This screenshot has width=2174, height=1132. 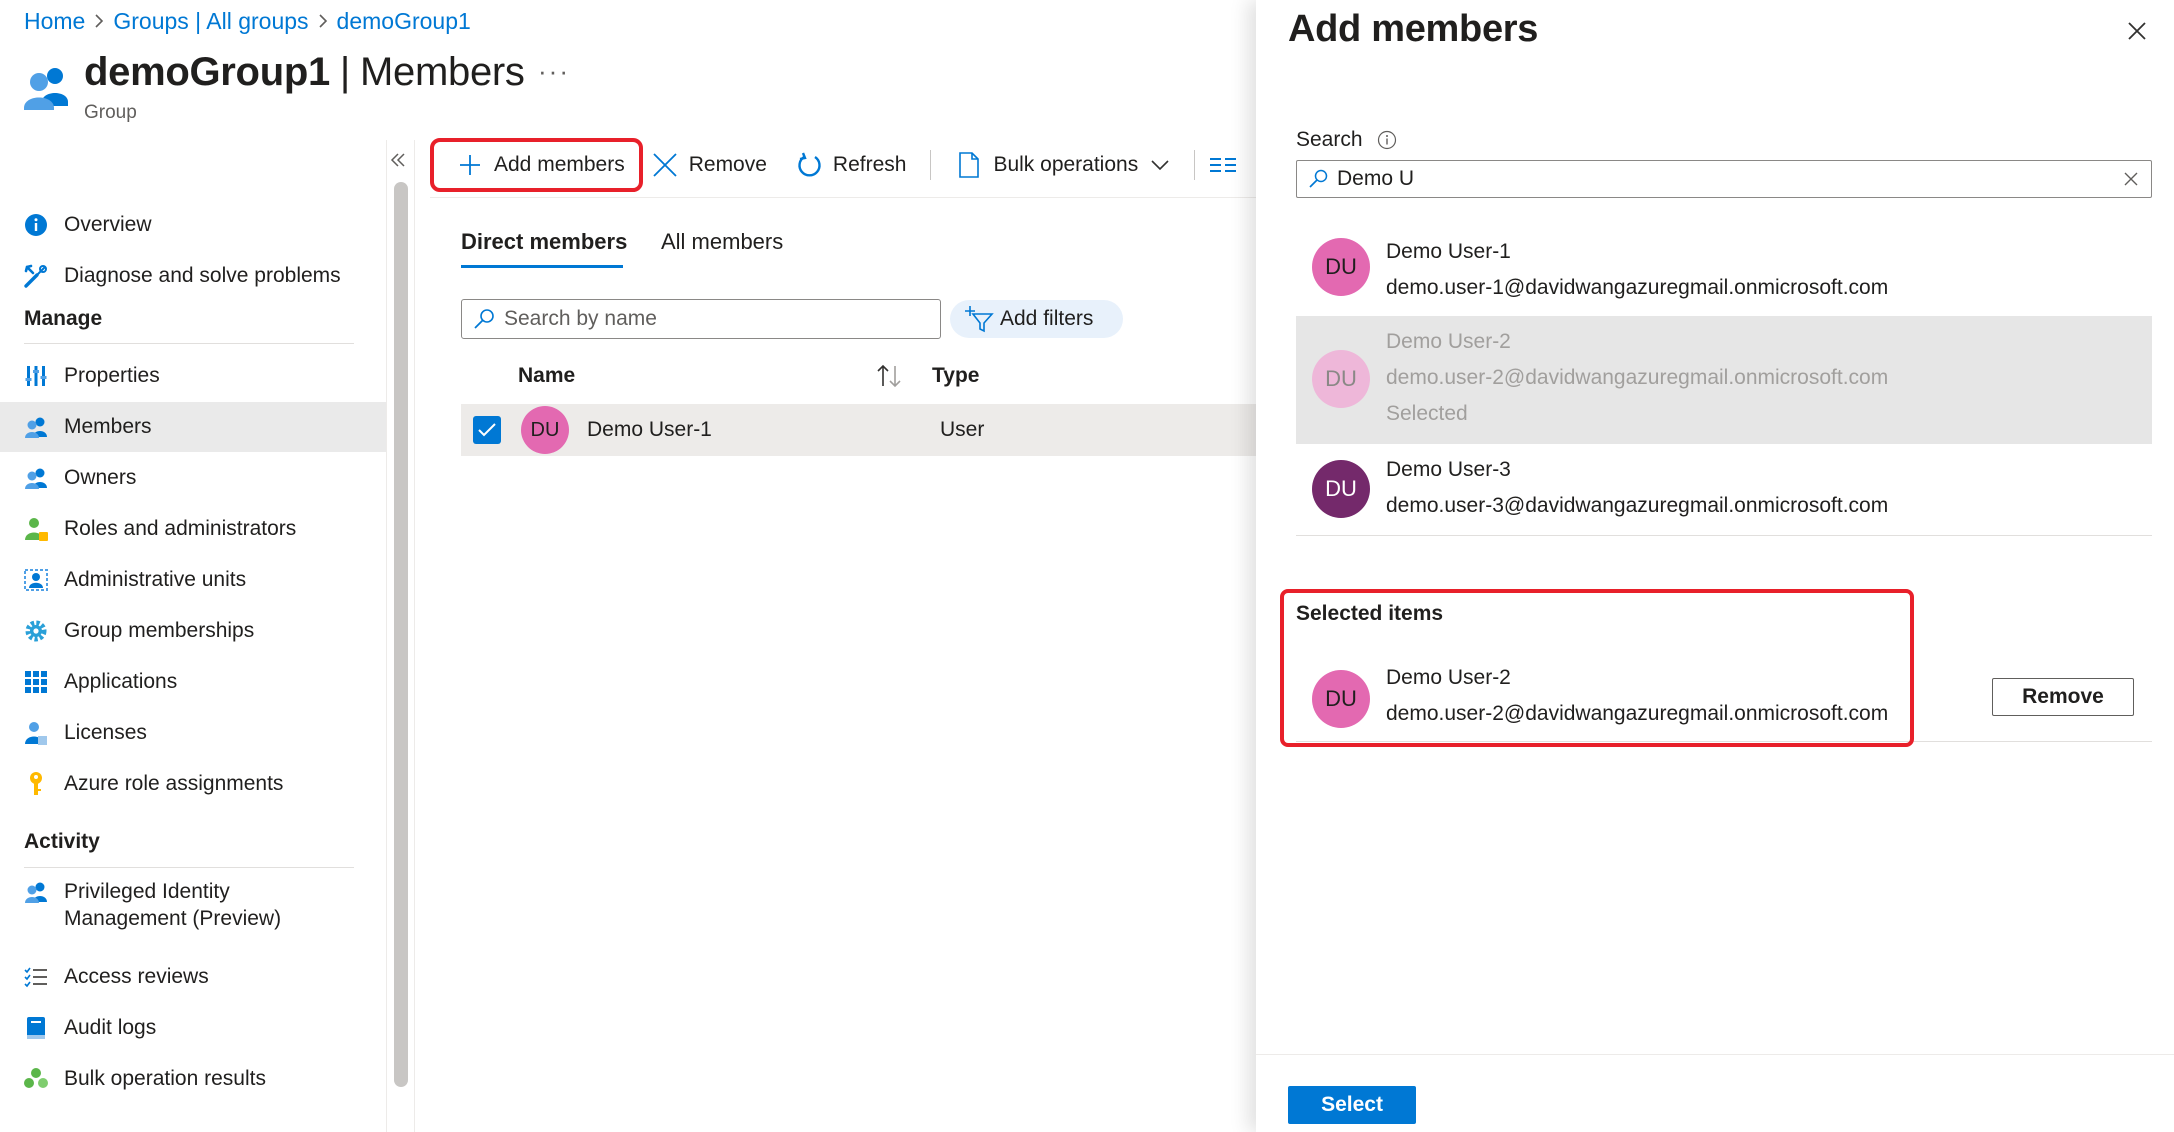 What do you see at coordinates (193, 682) in the screenshot?
I see `sidebar-item-applications: Applications` at bounding box center [193, 682].